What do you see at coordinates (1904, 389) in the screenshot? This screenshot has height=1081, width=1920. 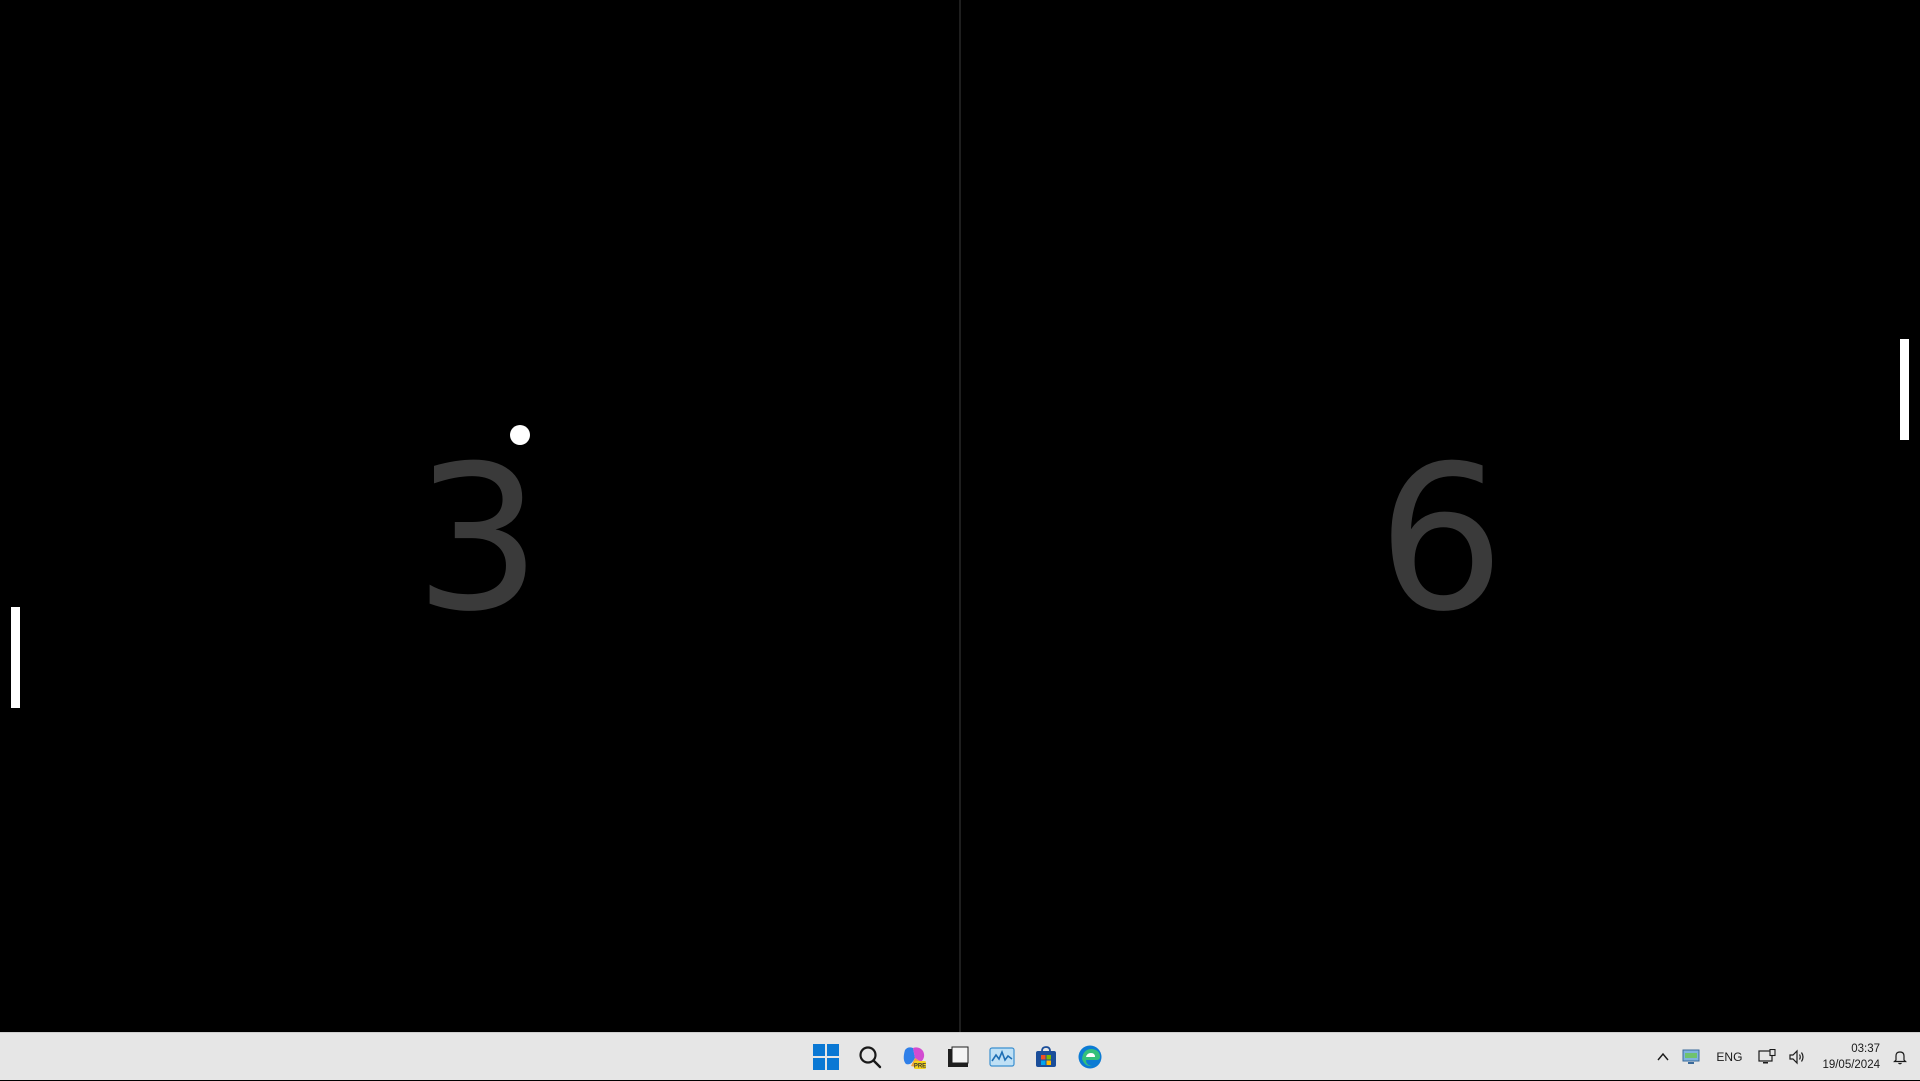 I see `right-paddle` at bounding box center [1904, 389].